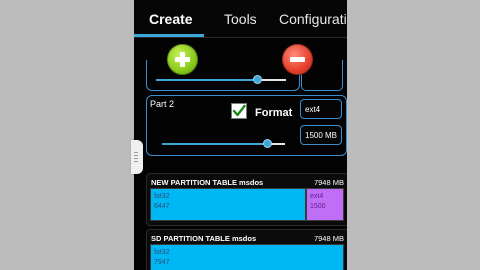  Describe the element at coordinates (204, 238) in the screenshot. I see `table-title: SD PARTITION TABLE msdos` at that location.